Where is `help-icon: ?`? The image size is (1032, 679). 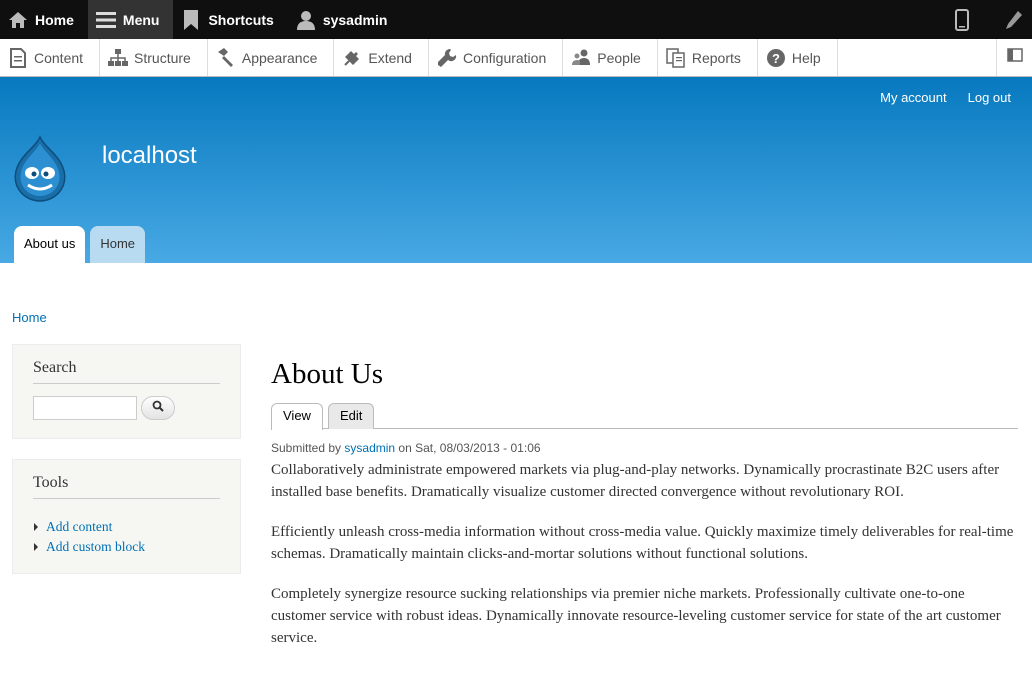
help-icon: ? is located at coordinates (776, 58).